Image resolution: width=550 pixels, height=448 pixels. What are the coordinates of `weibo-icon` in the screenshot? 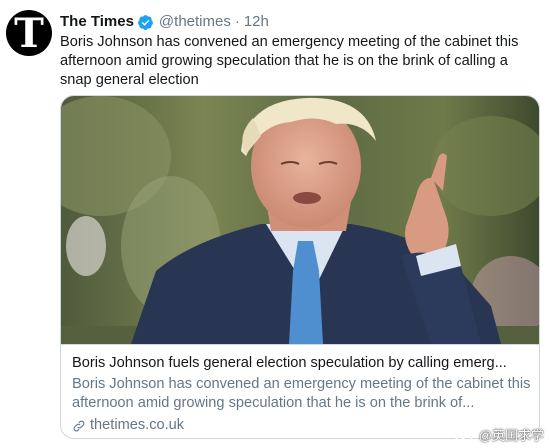 It's located at (465, 435).